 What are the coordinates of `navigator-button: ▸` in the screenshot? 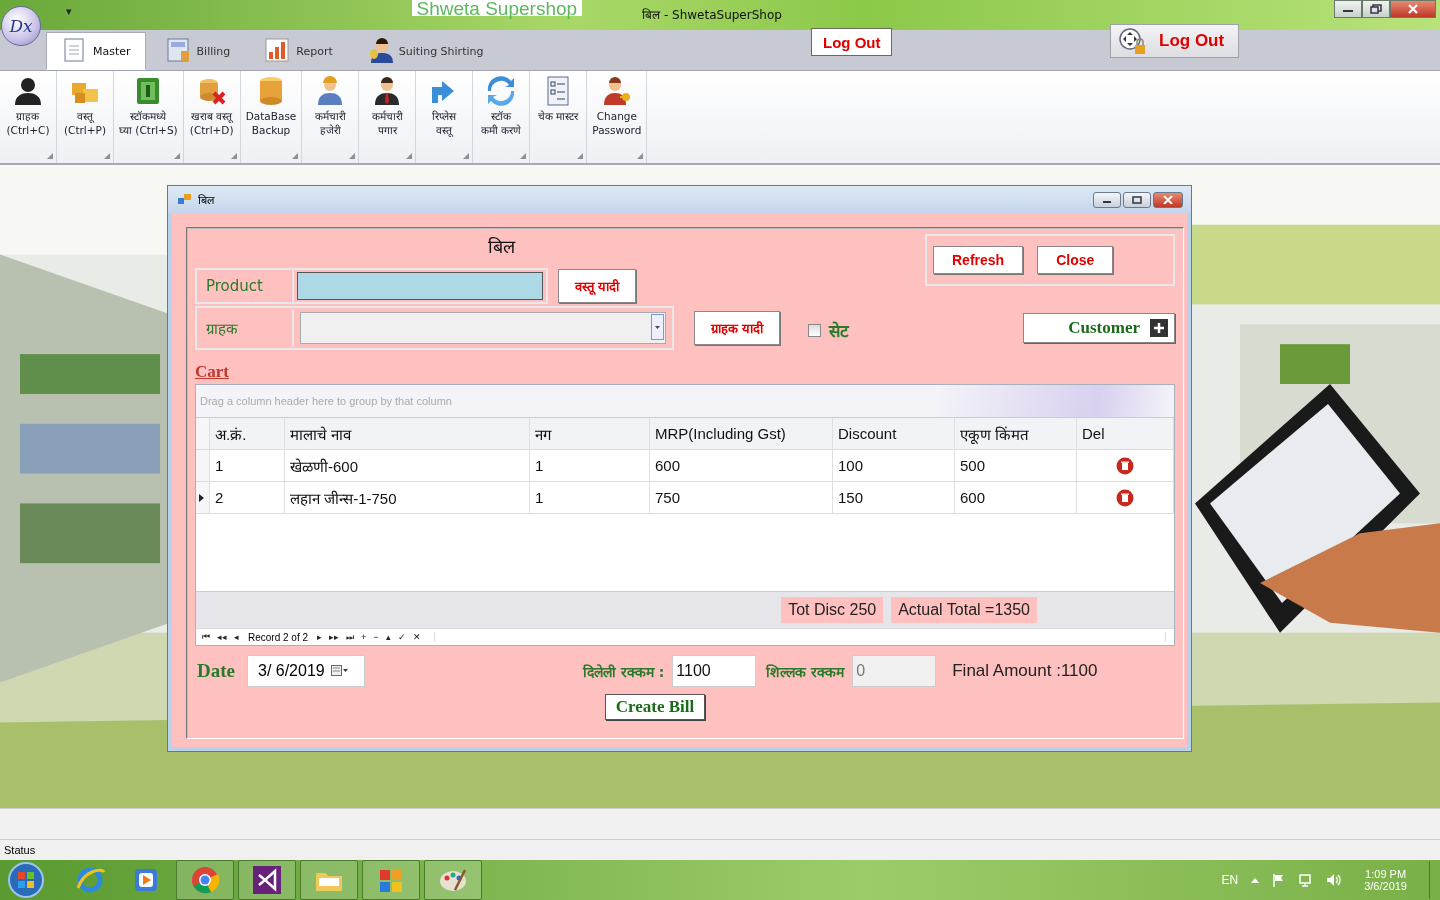 It's located at (320, 637).